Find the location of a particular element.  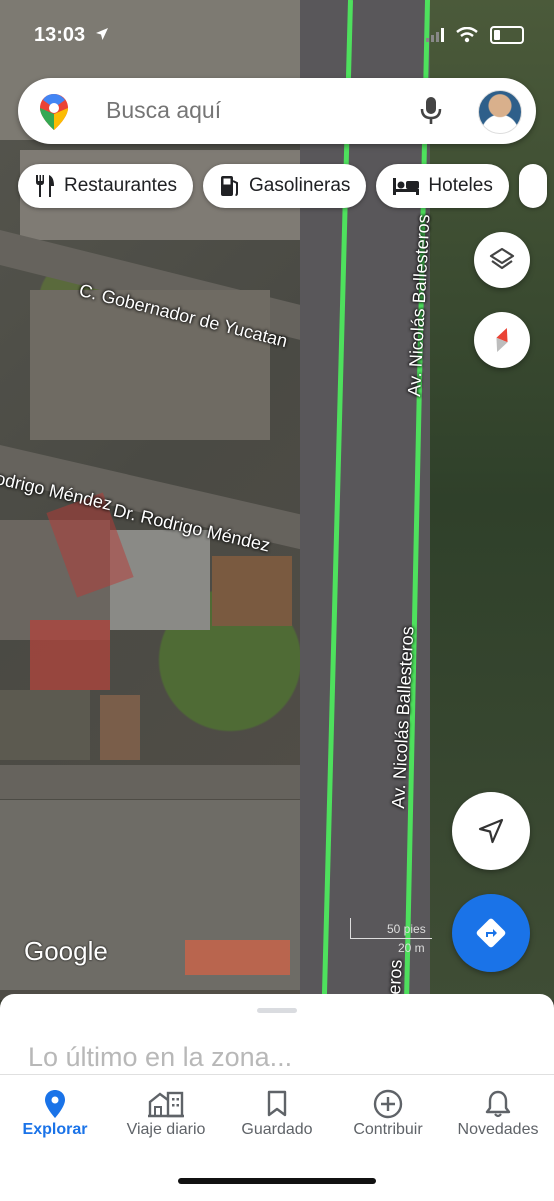

status-bar: 13:03 is located at coordinates (277, 30).